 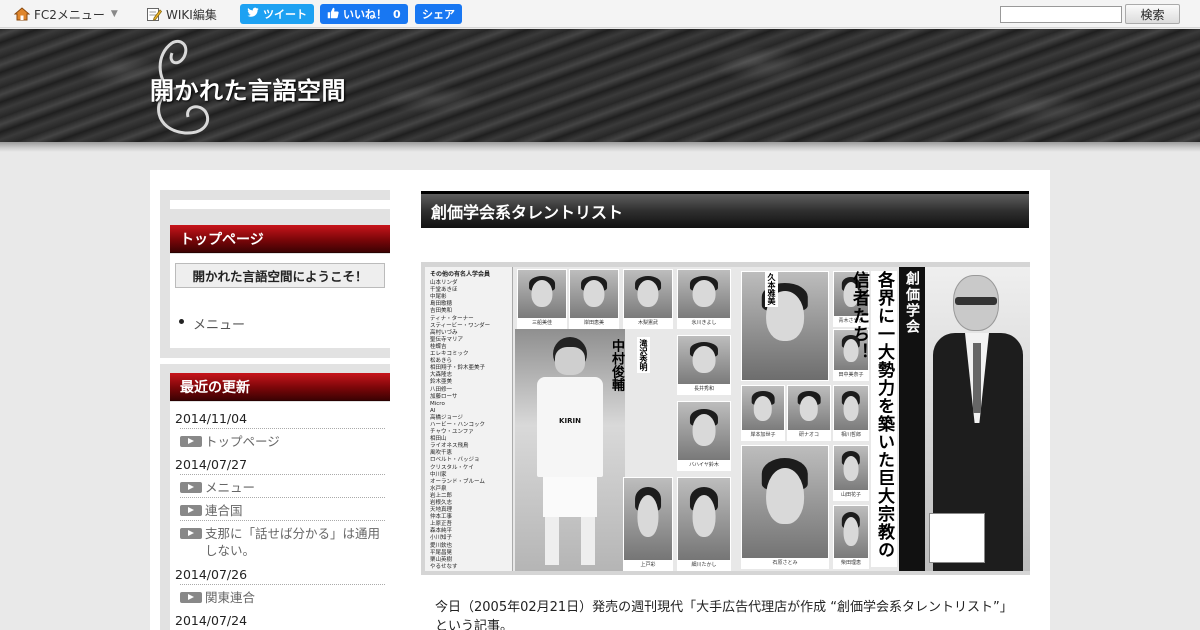 I want to click on member-name: 聖伝寺マリア, so click(x=447, y=339).